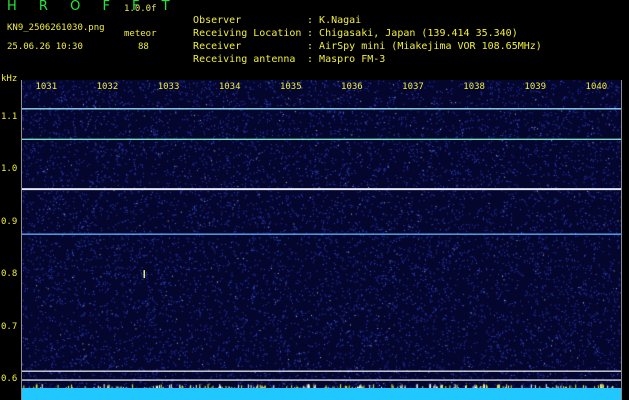  Describe the element at coordinates (474, 87) in the screenshot. I see `x-tick-label: 1038` at that location.